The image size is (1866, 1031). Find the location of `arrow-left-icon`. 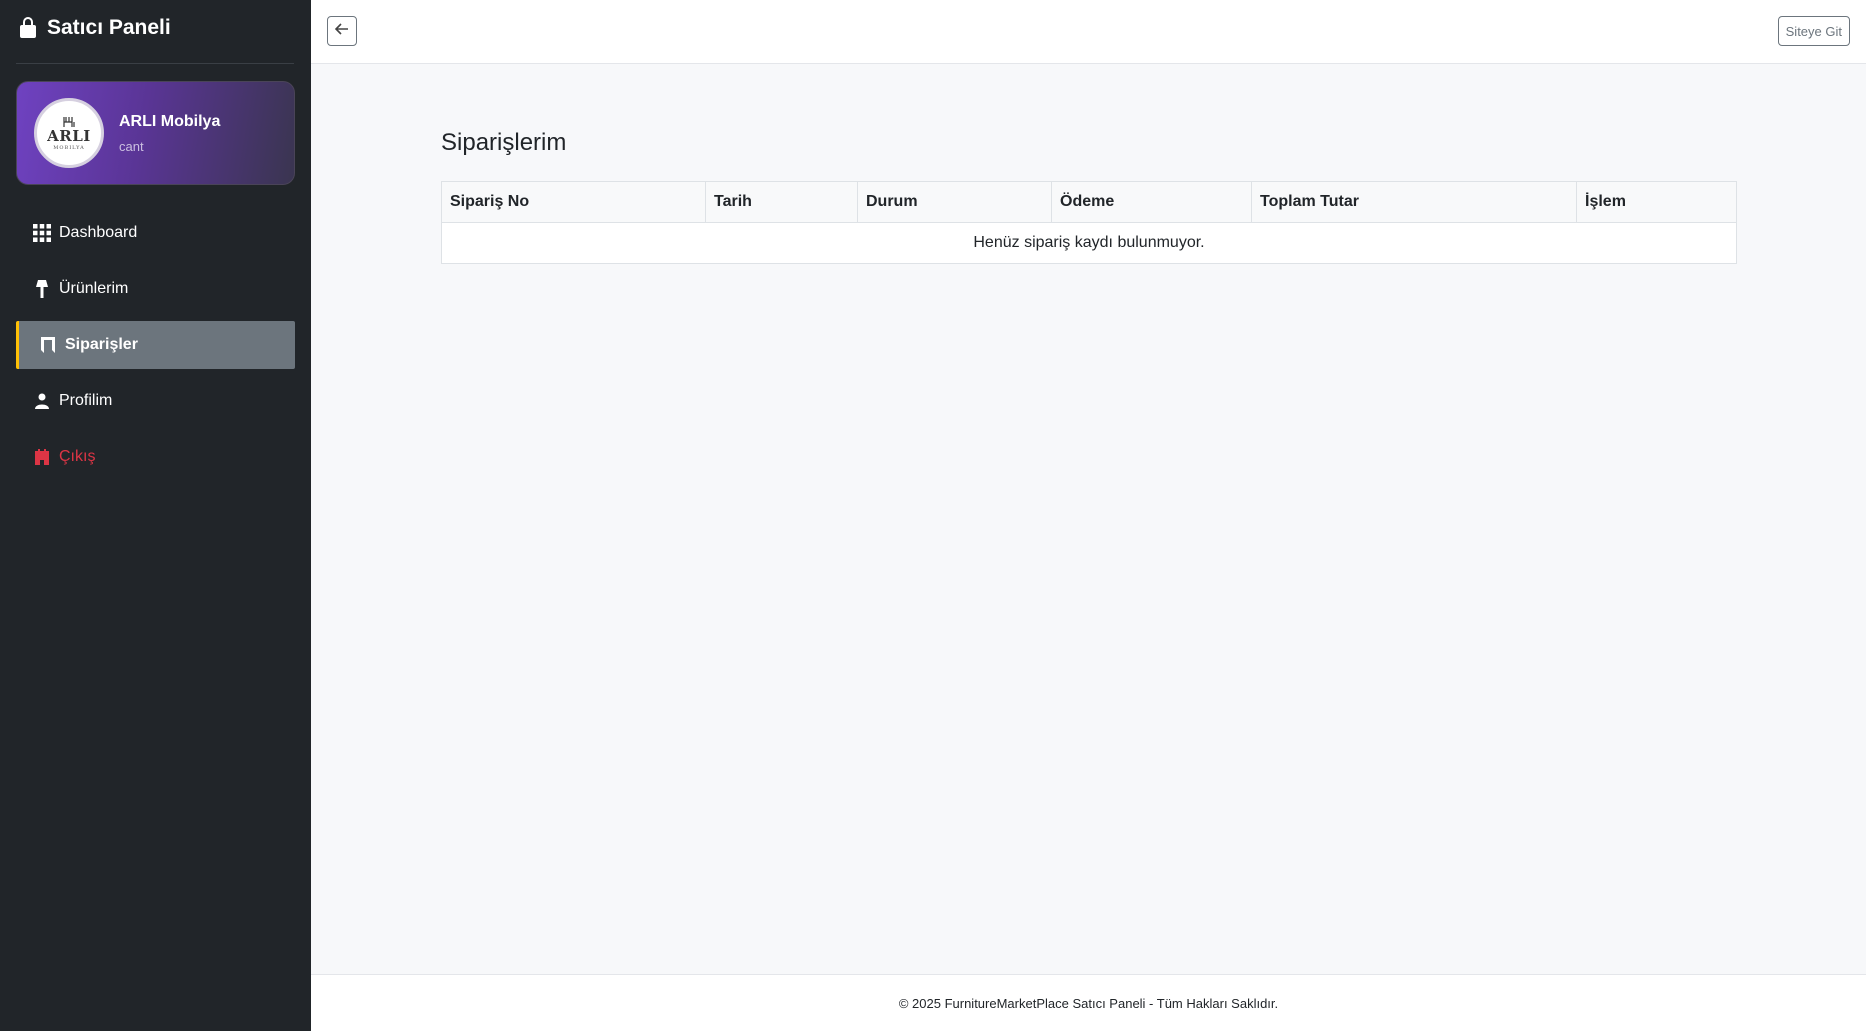

arrow-left-icon is located at coordinates (341, 31).